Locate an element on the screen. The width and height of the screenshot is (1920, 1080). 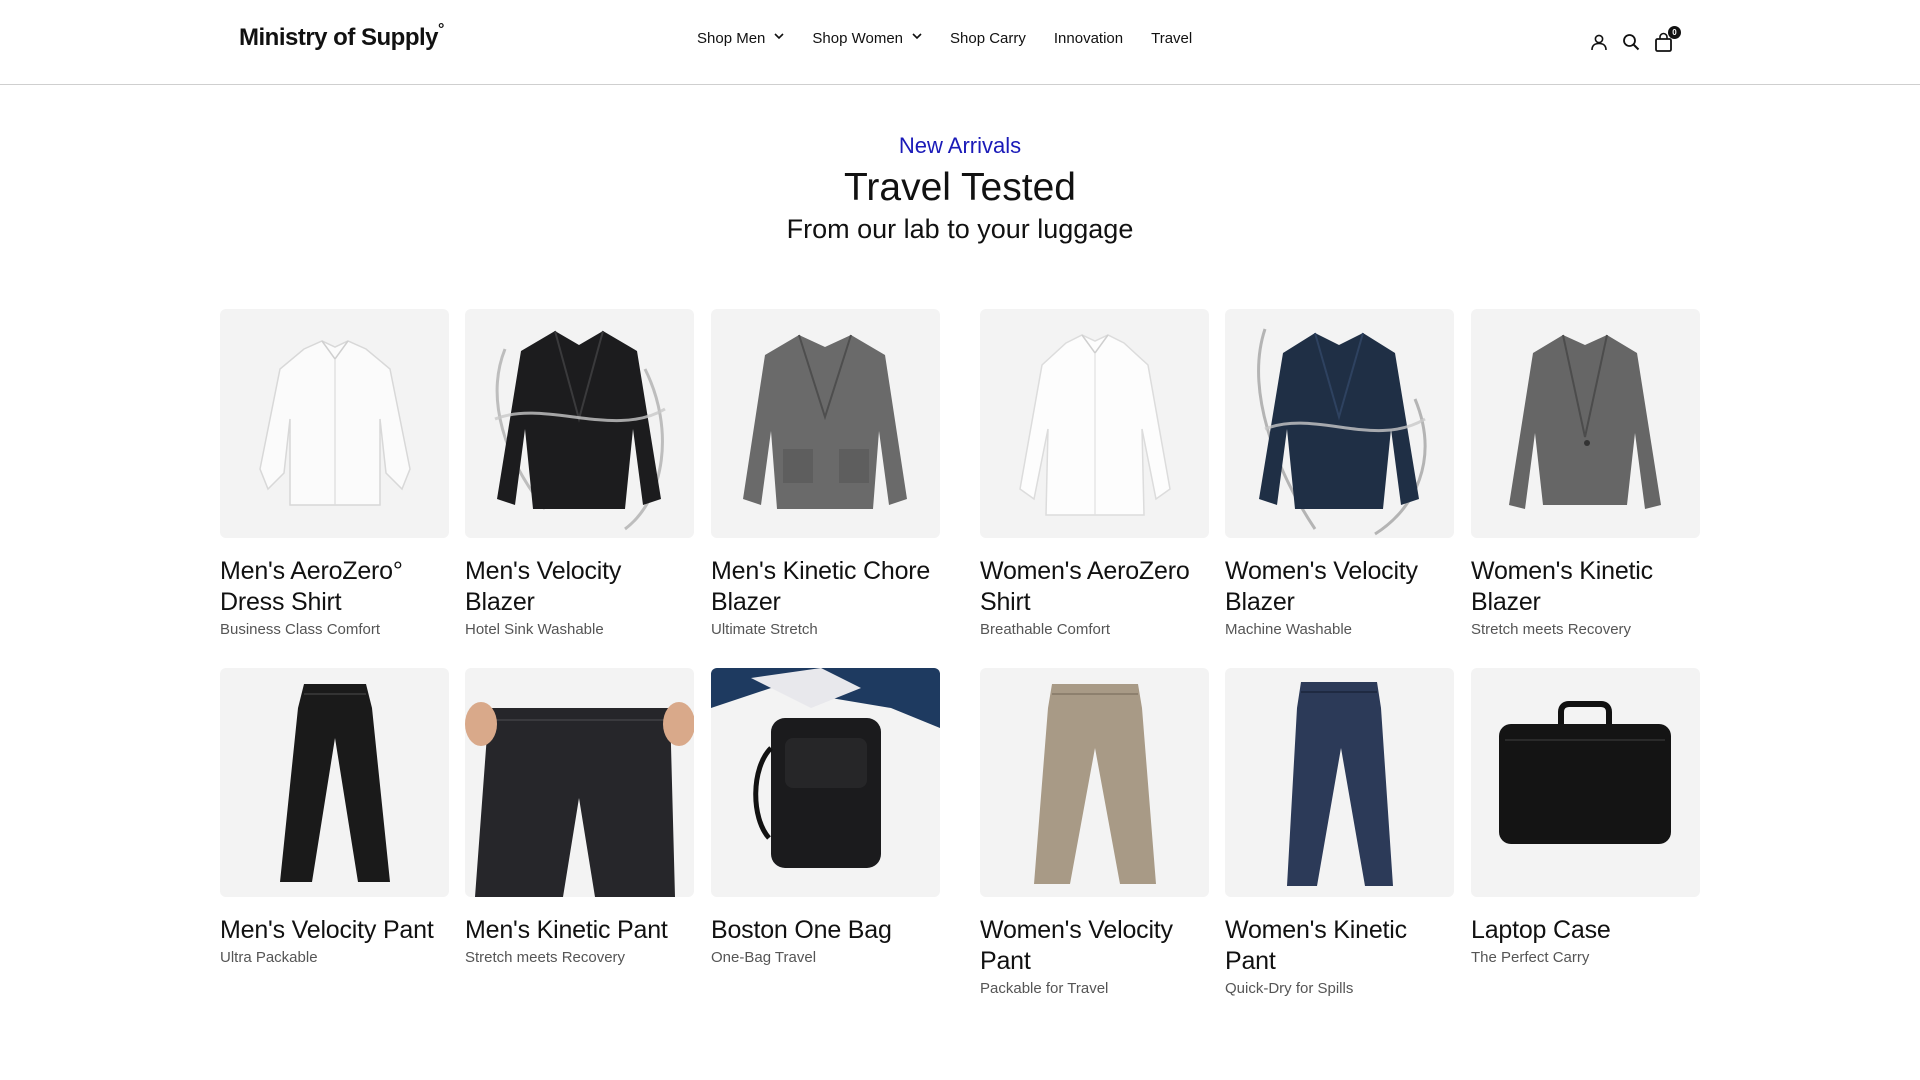
product-tagline: Hotel Sink Washable is located at coordinates (534, 629).